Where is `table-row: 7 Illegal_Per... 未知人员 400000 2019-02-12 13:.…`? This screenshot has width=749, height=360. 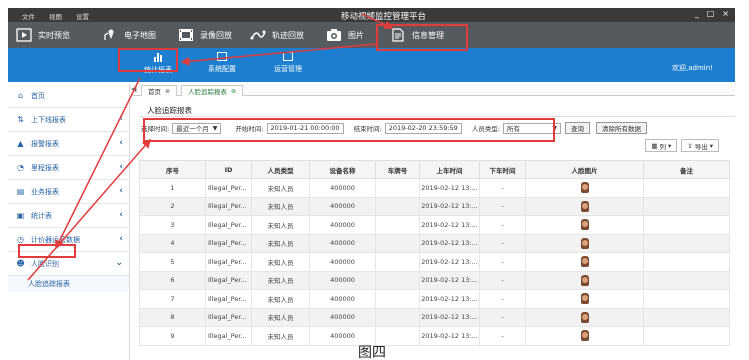 table-row: 7 Illegal_Per... 未知人员 400000 2019-02-12 13:.… is located at coordinates (434, 299).